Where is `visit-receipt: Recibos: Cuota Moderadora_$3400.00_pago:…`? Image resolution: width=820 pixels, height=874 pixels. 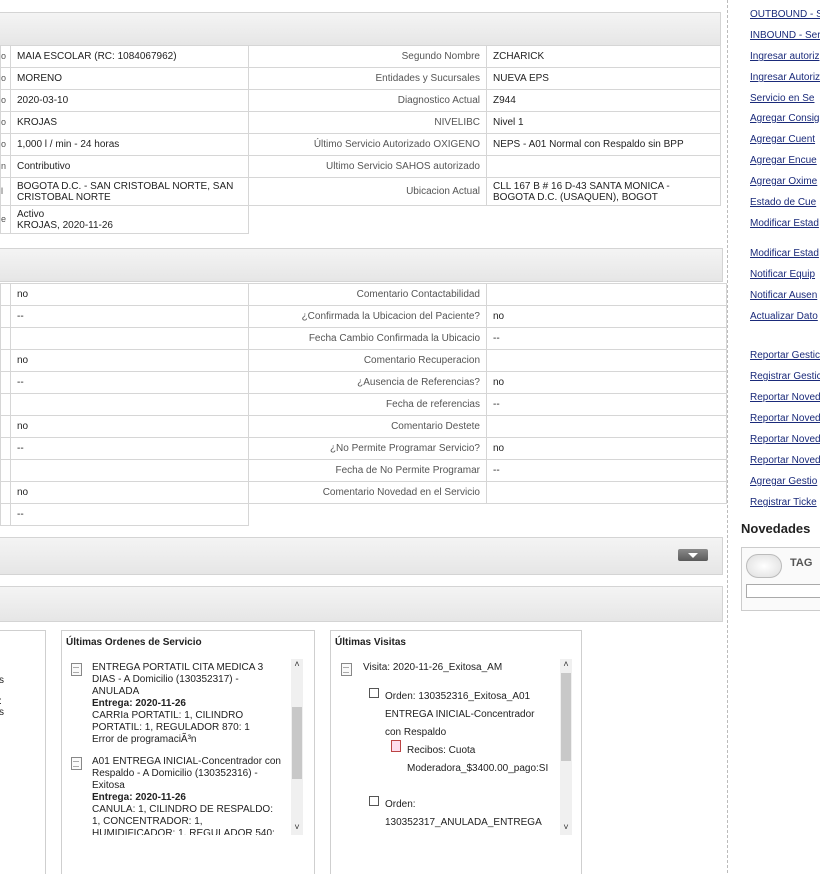 visit-receipt: Recibos: Cuota Moderadora_$3400.00_pago:… is located at coordinates (482, 760).